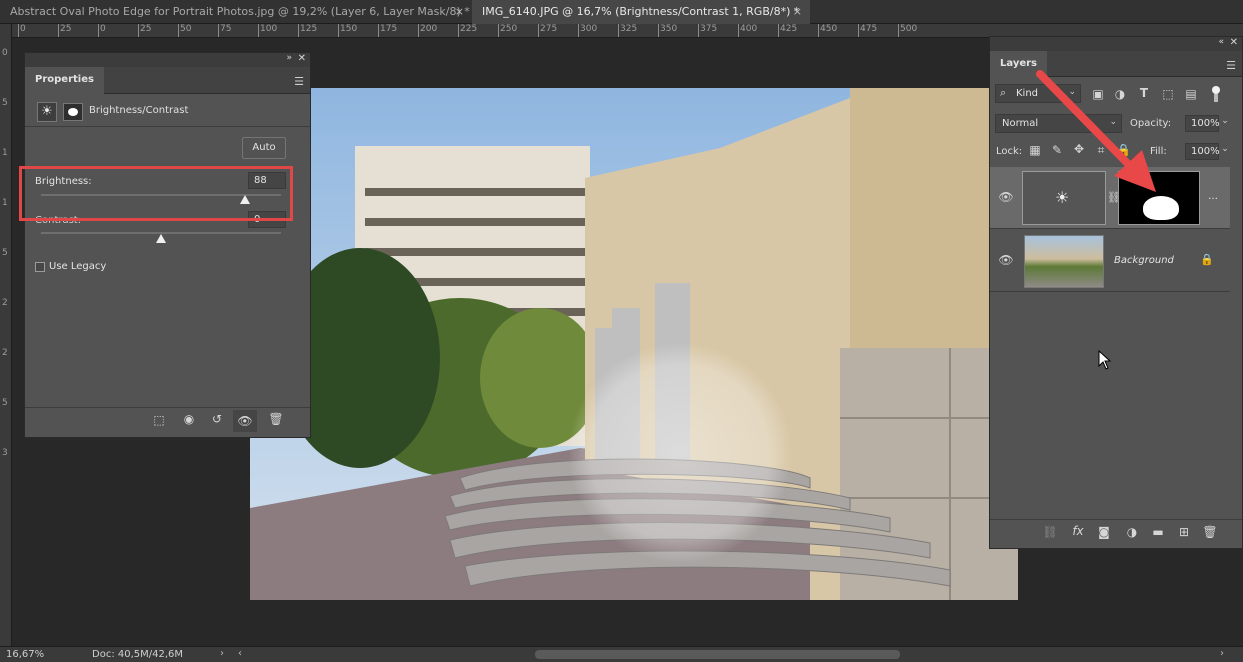 The image size is (1243, 662). Describe the element at coordinates (1221, 42) in the screenshot. I see `collapse-icon: «` at that location.